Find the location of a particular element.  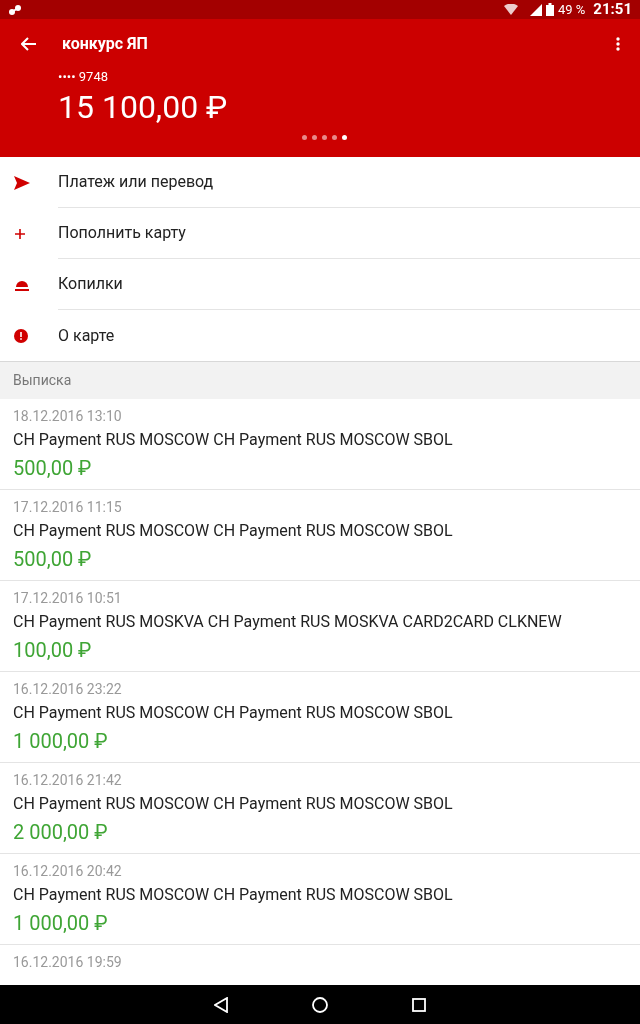

section-title: Выписка is located at coordinates (42, 380).